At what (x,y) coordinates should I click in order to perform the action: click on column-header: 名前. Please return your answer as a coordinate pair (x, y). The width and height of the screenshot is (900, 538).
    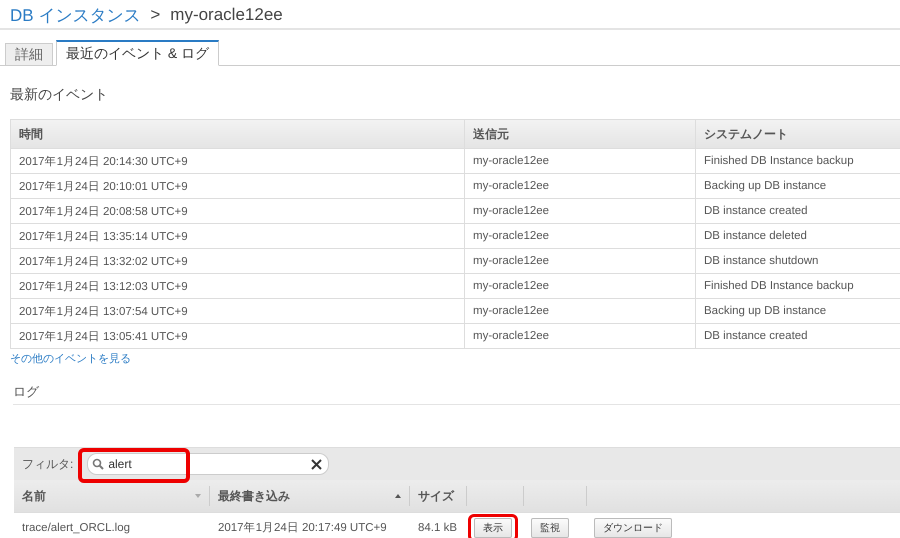
    Looking at the image, I should click on (34, 496).